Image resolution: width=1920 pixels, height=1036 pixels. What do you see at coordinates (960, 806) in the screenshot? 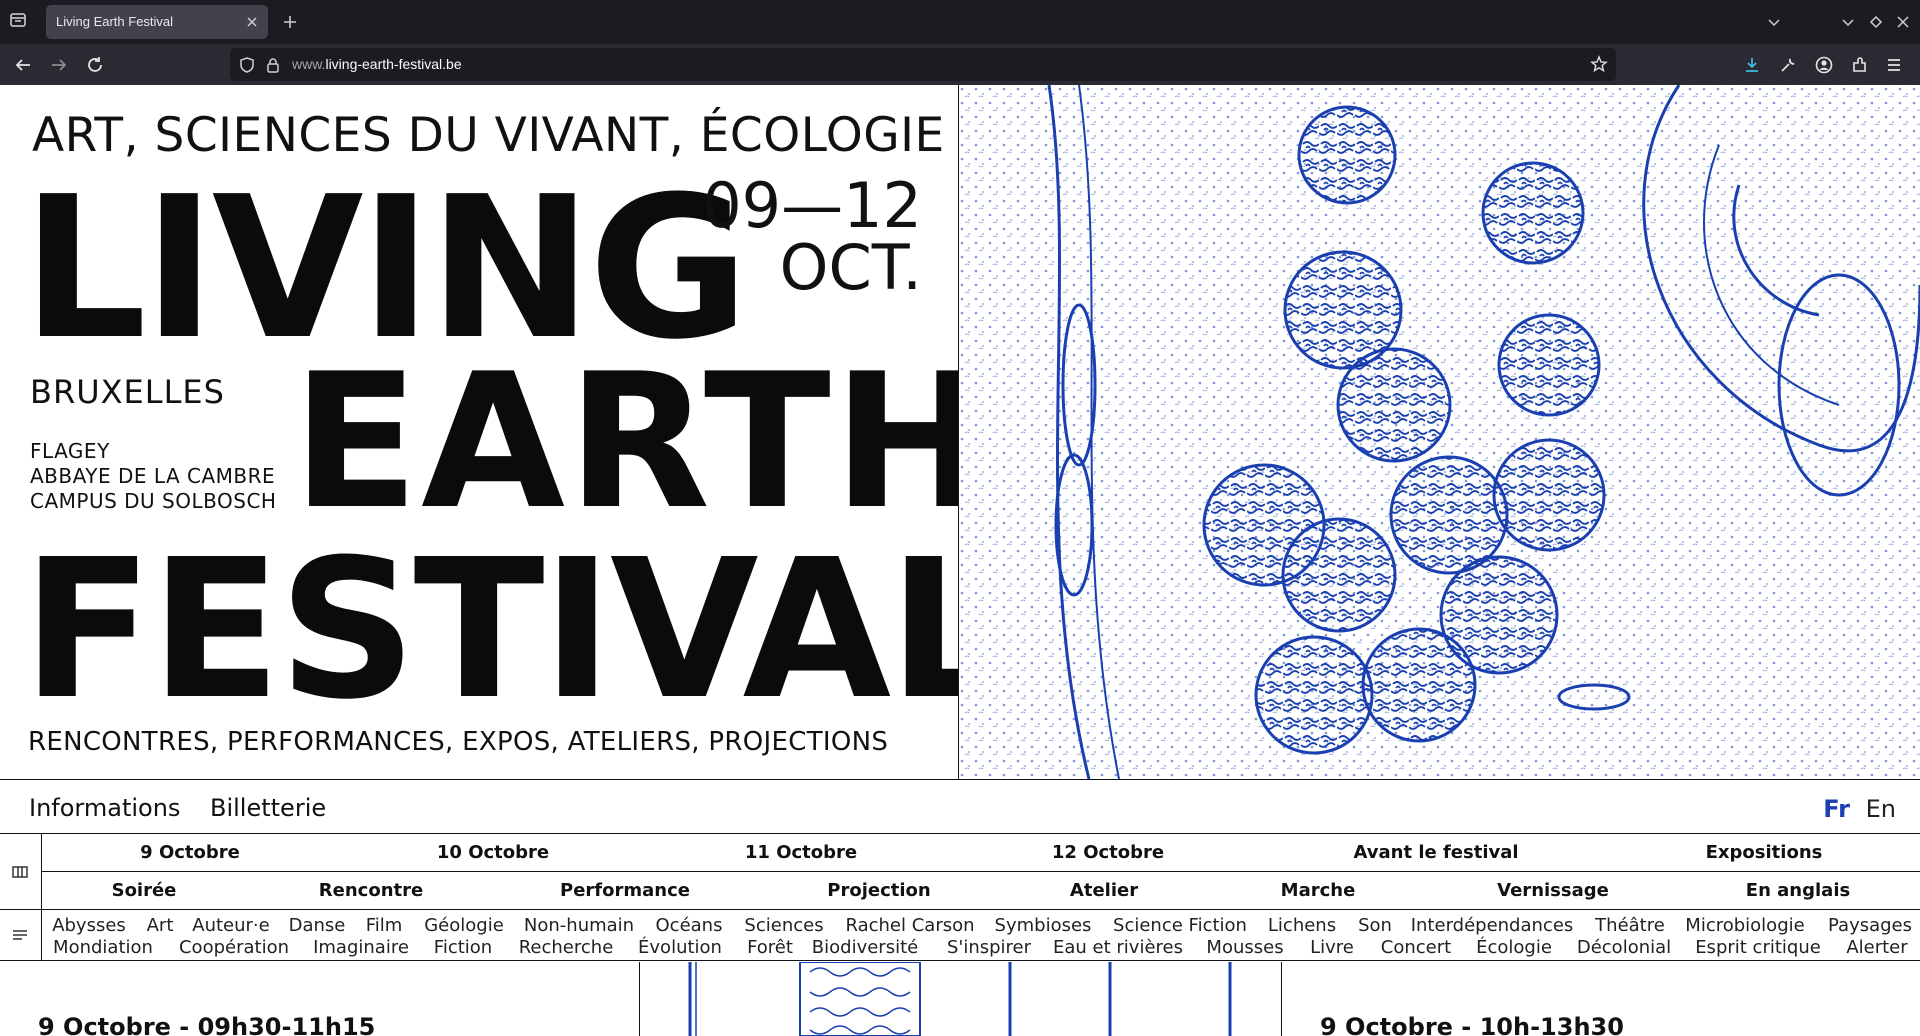
I see `site-navigation: Informations Billetterie Fr En` at bounding box center [960, 806].